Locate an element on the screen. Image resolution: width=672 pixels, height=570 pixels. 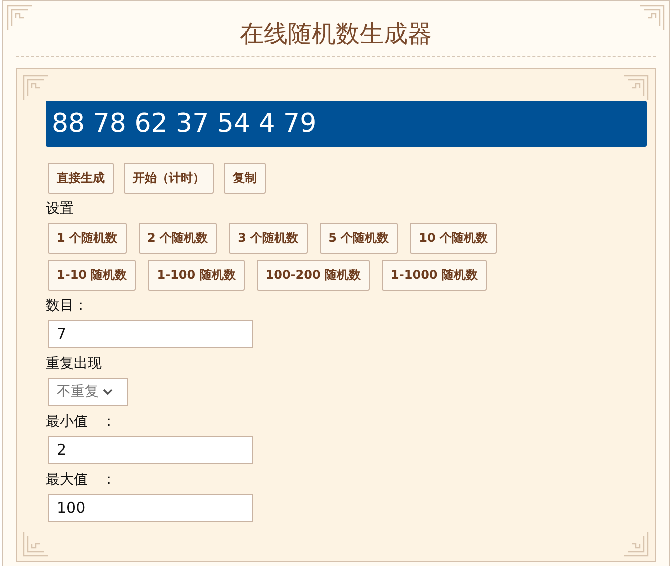
action-button: 开始（计时） is located at coordinates (169, 178).